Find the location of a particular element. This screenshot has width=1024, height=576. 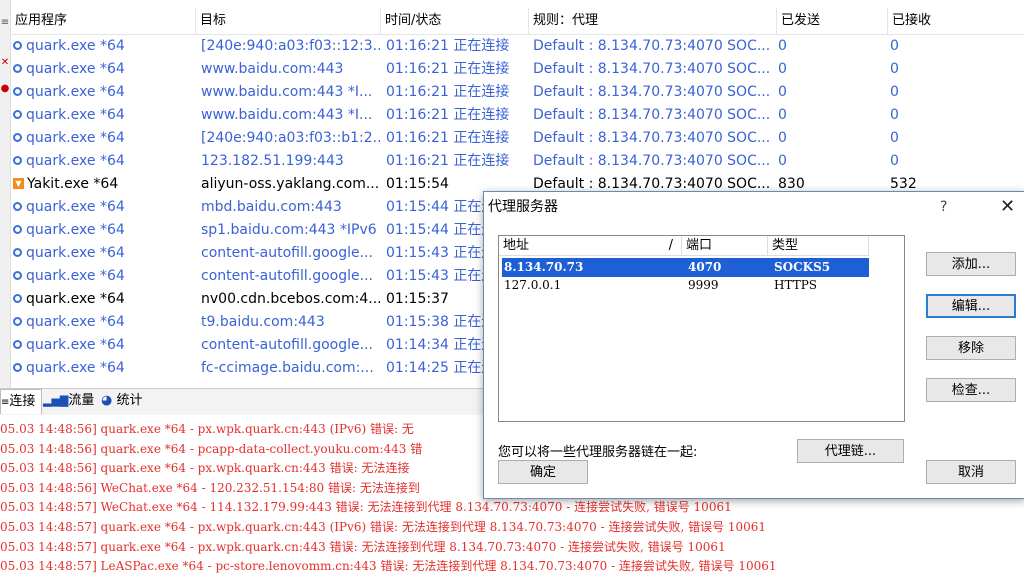

row-target: www.baidu.com:443 is located at coordinates (272, 69).